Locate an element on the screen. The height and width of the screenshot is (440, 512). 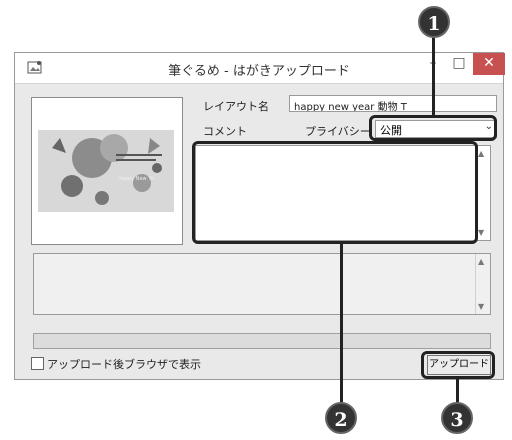
message-scrollbar: ▲ ▼ is located at coordinates (482, 284).